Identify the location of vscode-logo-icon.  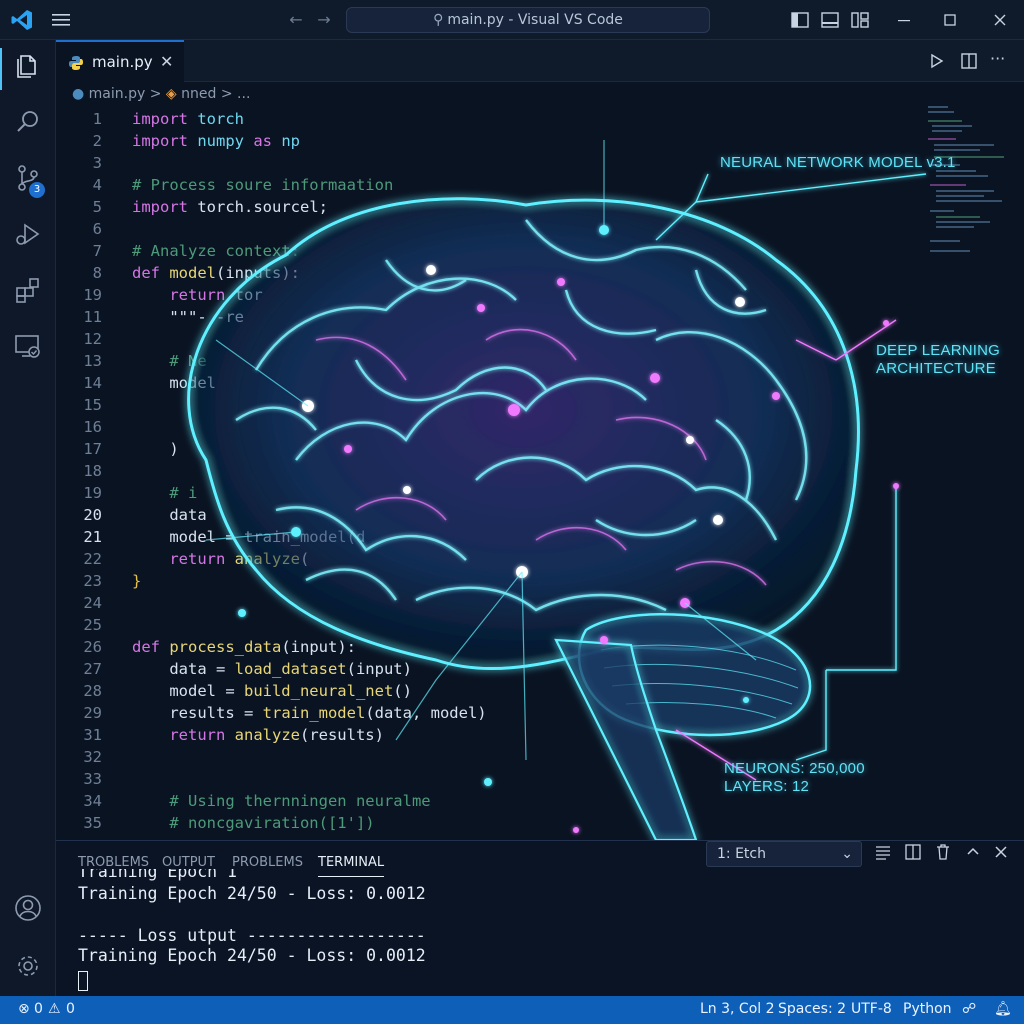
(22, 20).